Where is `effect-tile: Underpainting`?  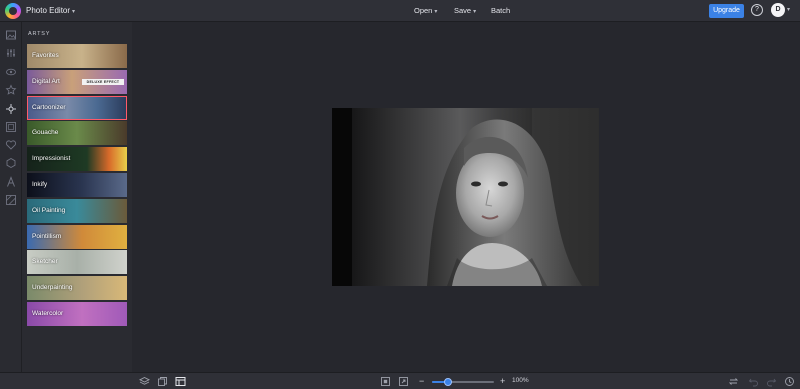 effect-tile: Underpainting is located at coordinates (77, 288).